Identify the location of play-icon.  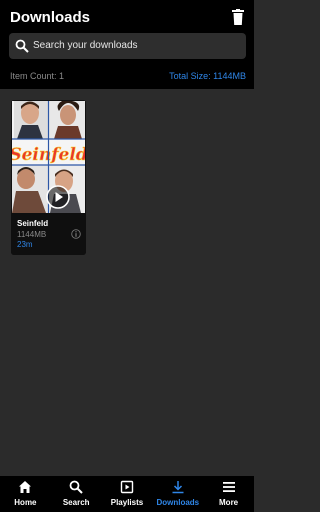
(58, 197).